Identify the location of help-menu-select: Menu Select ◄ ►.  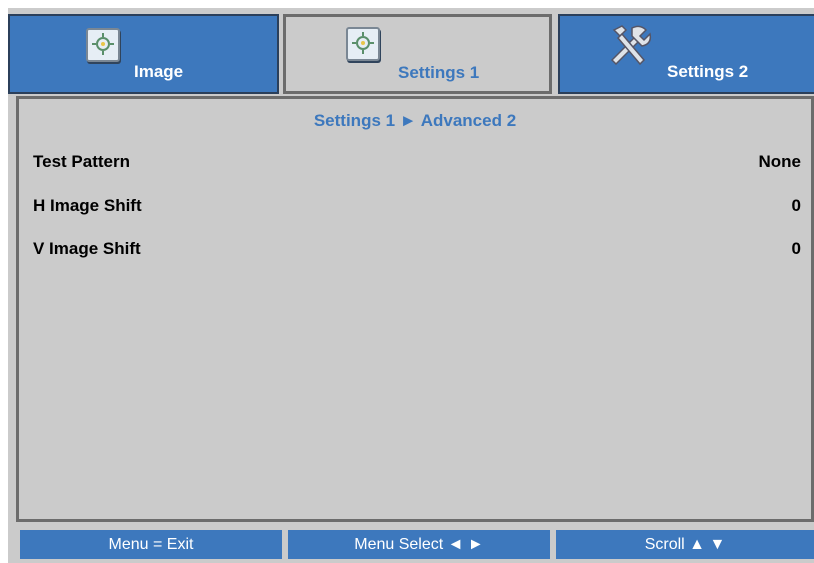
(419, 544).